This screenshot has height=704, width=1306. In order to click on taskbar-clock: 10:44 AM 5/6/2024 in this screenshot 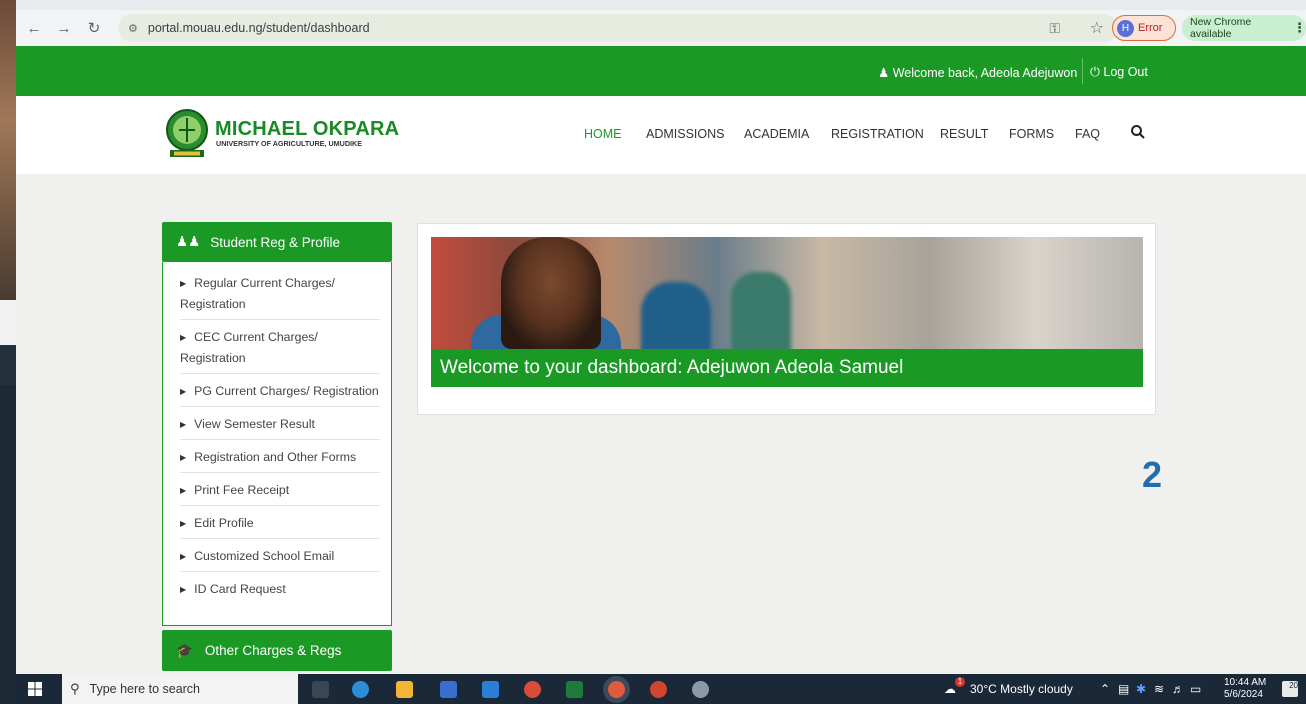, I will do `click(1245, 689)`.